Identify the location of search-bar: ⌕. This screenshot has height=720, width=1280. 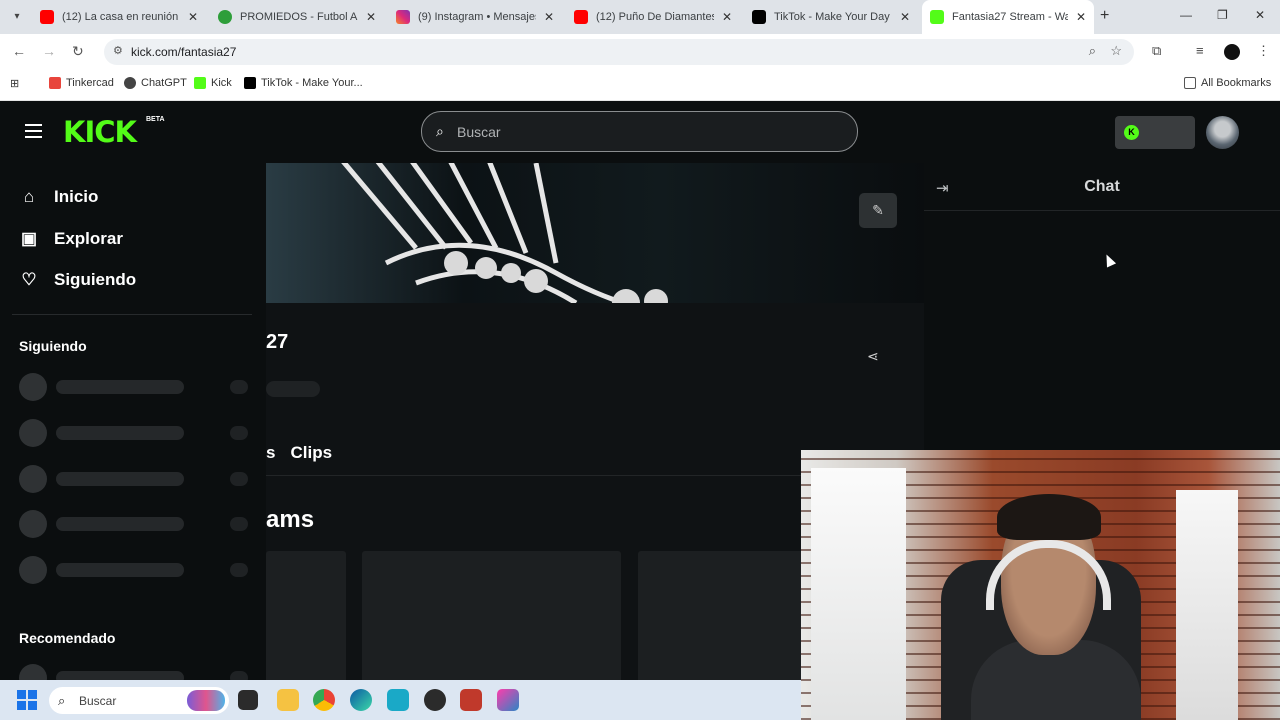
(639, 131).